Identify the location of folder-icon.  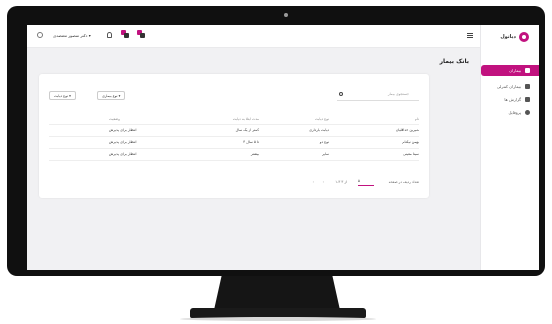
(527, 70).